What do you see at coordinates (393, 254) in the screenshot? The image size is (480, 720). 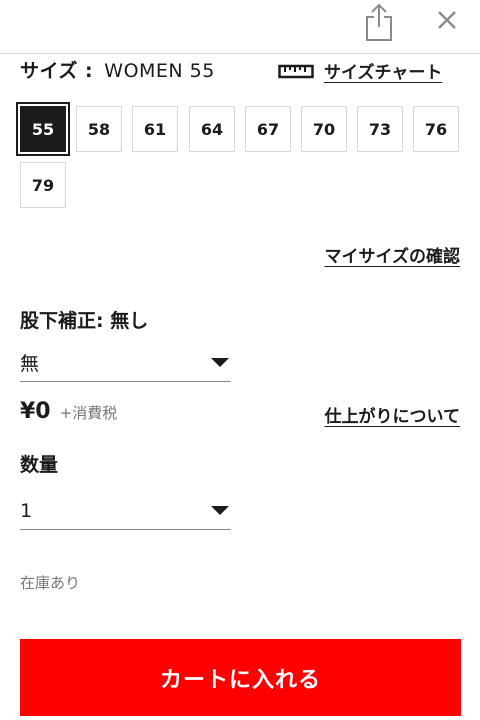 I see `my-size-link: マイサイズの確認` at bounding box center [393, 254].